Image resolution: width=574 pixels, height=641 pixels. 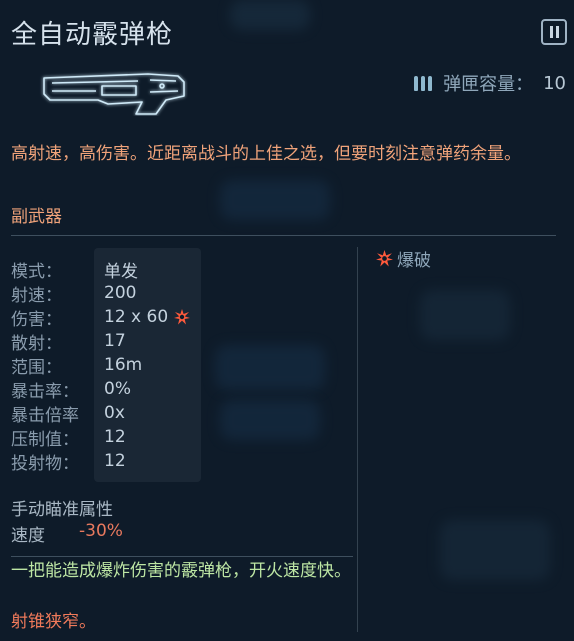 I want to click on stat-row-projectiles: 投射物： 12, so click(x=68, y=461).